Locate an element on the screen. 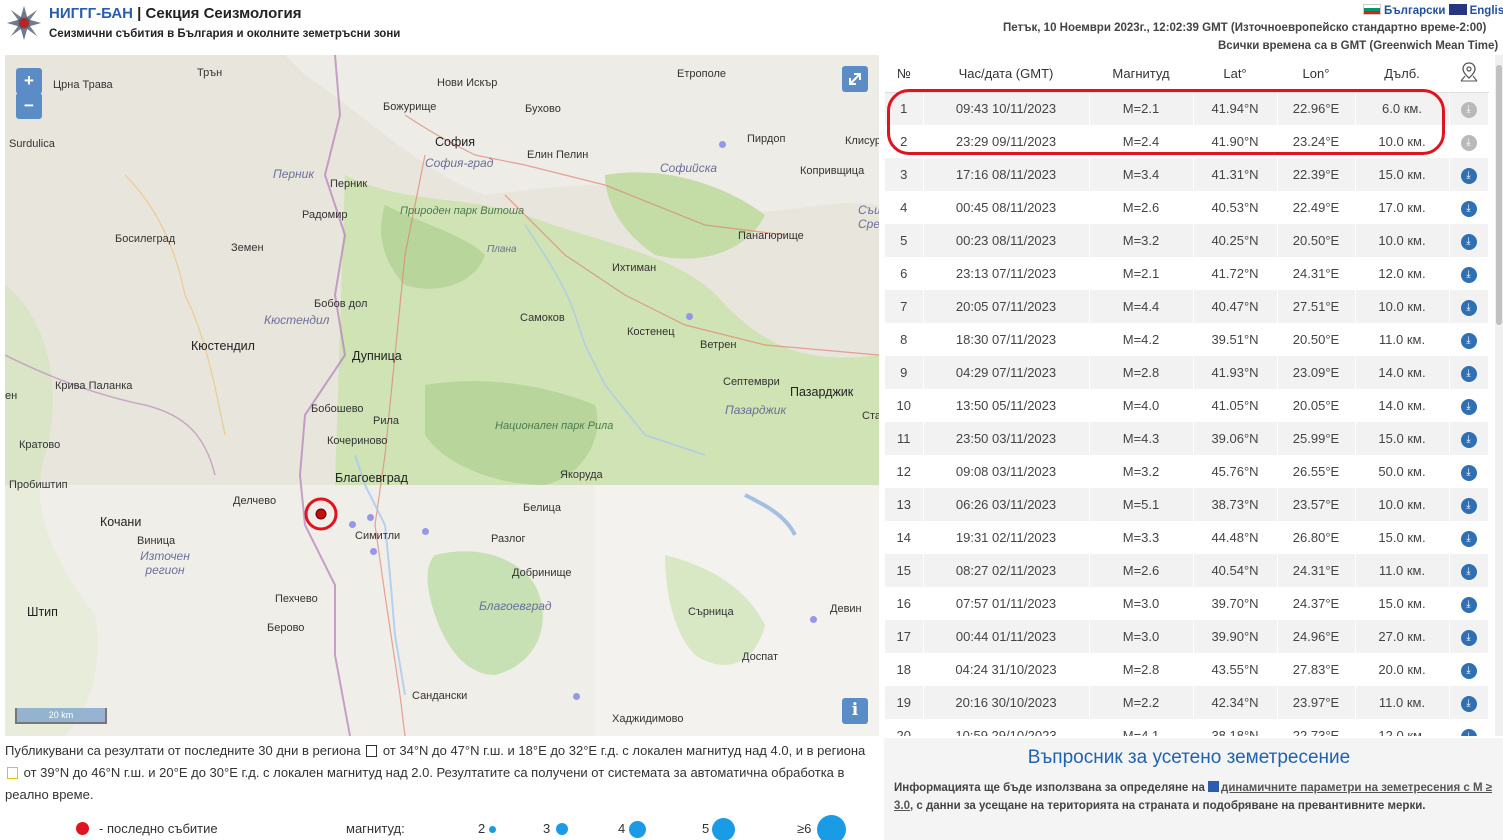 The width and height of the screenshot is (1503, 840). survey-title-link: Въпросник за усетено земетресение is located at coordinates (1189, 758).